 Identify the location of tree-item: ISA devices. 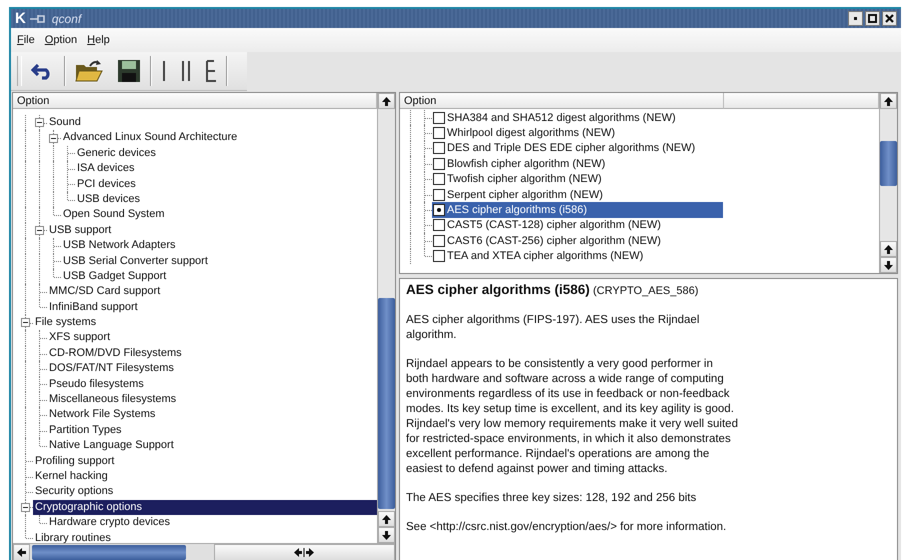
(226, 169).